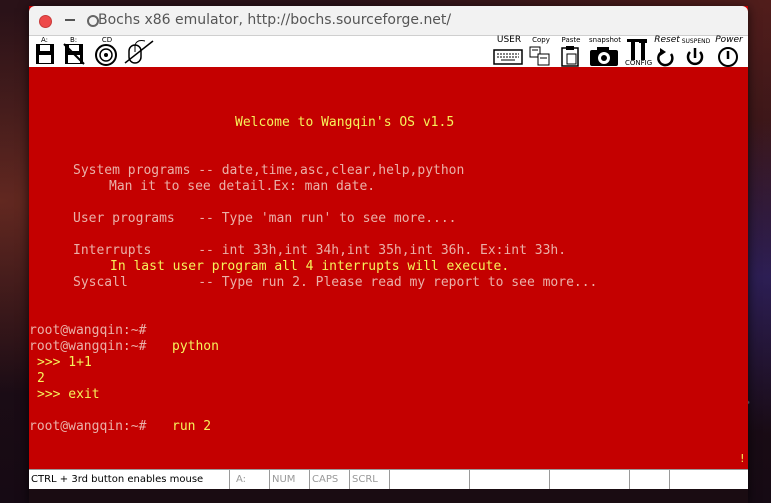 The width and height of the screenshot is (771, 503). I want to click on minimize-button, so click(70, 20).